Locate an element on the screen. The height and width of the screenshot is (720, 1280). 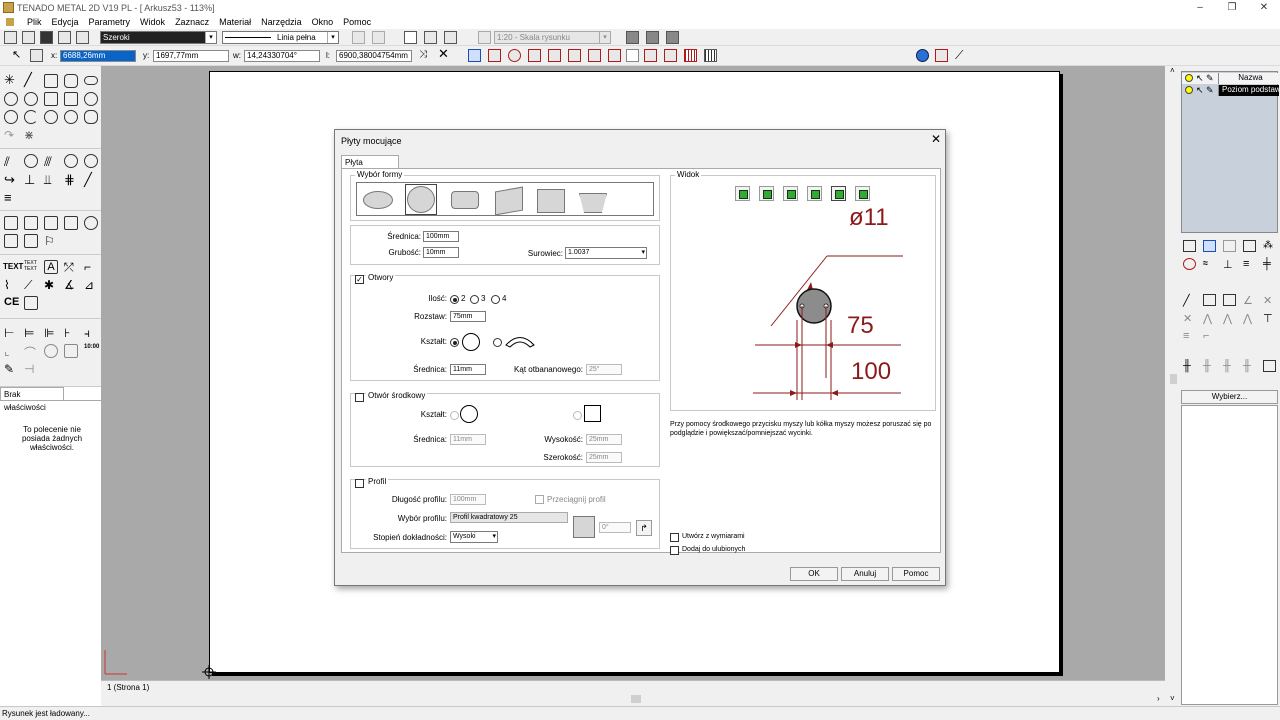
round-hole-radio is located at coordinates (454, 342).